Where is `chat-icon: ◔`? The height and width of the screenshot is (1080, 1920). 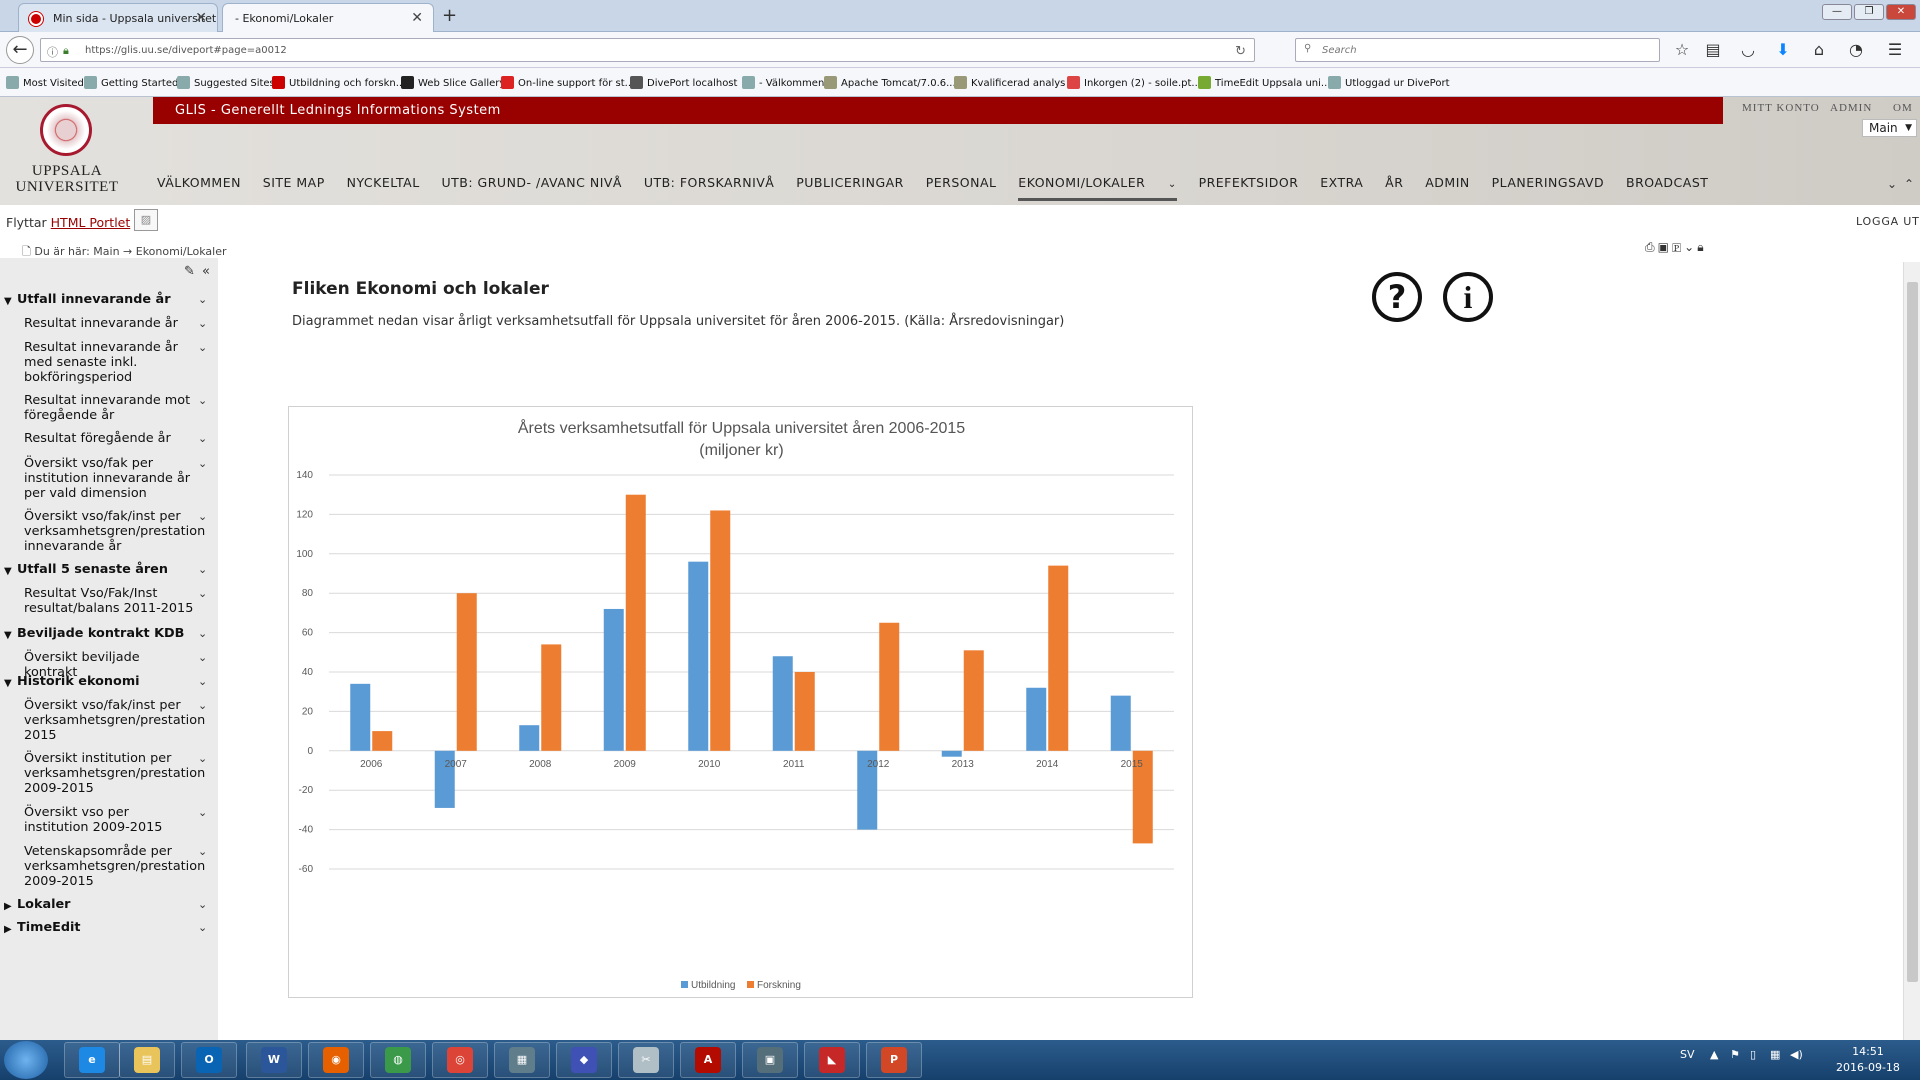 chat-icon: ◔ is located at coordinates (1856, 49).